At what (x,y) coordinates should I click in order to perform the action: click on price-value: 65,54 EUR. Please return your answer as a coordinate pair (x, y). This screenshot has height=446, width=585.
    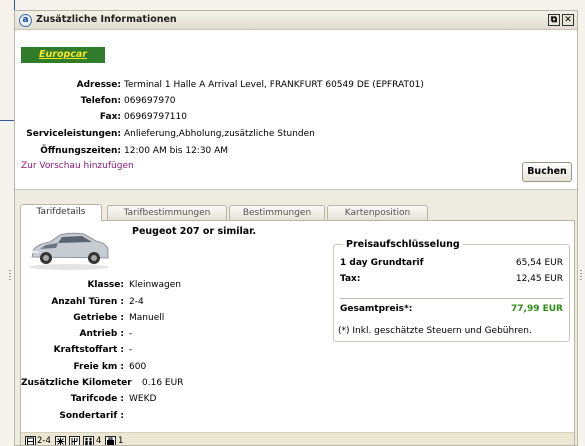
    Looking at the image, I should click on (539, 263).